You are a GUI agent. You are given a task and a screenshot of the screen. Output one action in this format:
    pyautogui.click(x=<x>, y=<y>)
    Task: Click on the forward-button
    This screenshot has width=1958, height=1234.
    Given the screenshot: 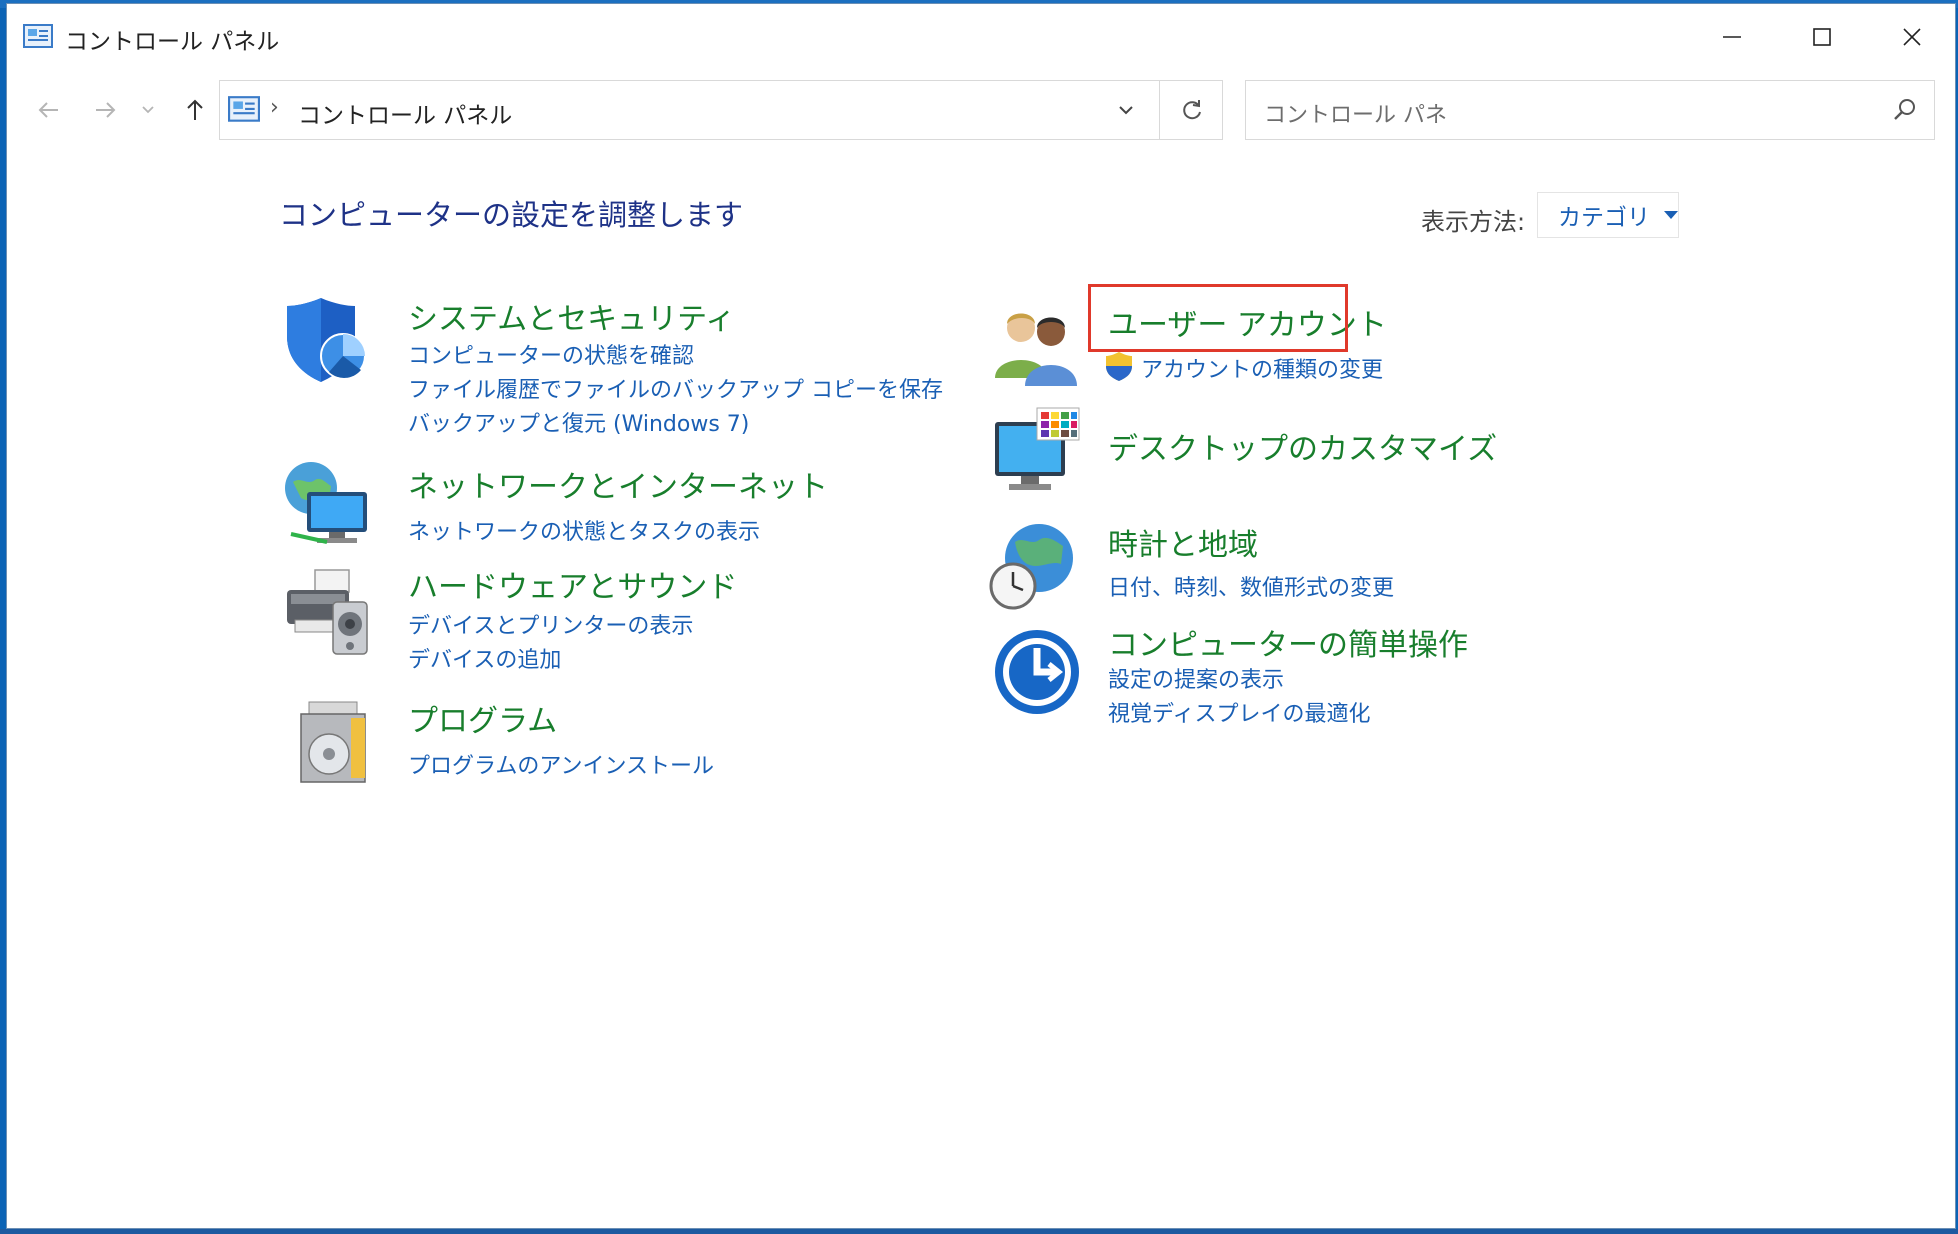 What is the action you would take?
    pyautogui.click(x=105, y=110)
    